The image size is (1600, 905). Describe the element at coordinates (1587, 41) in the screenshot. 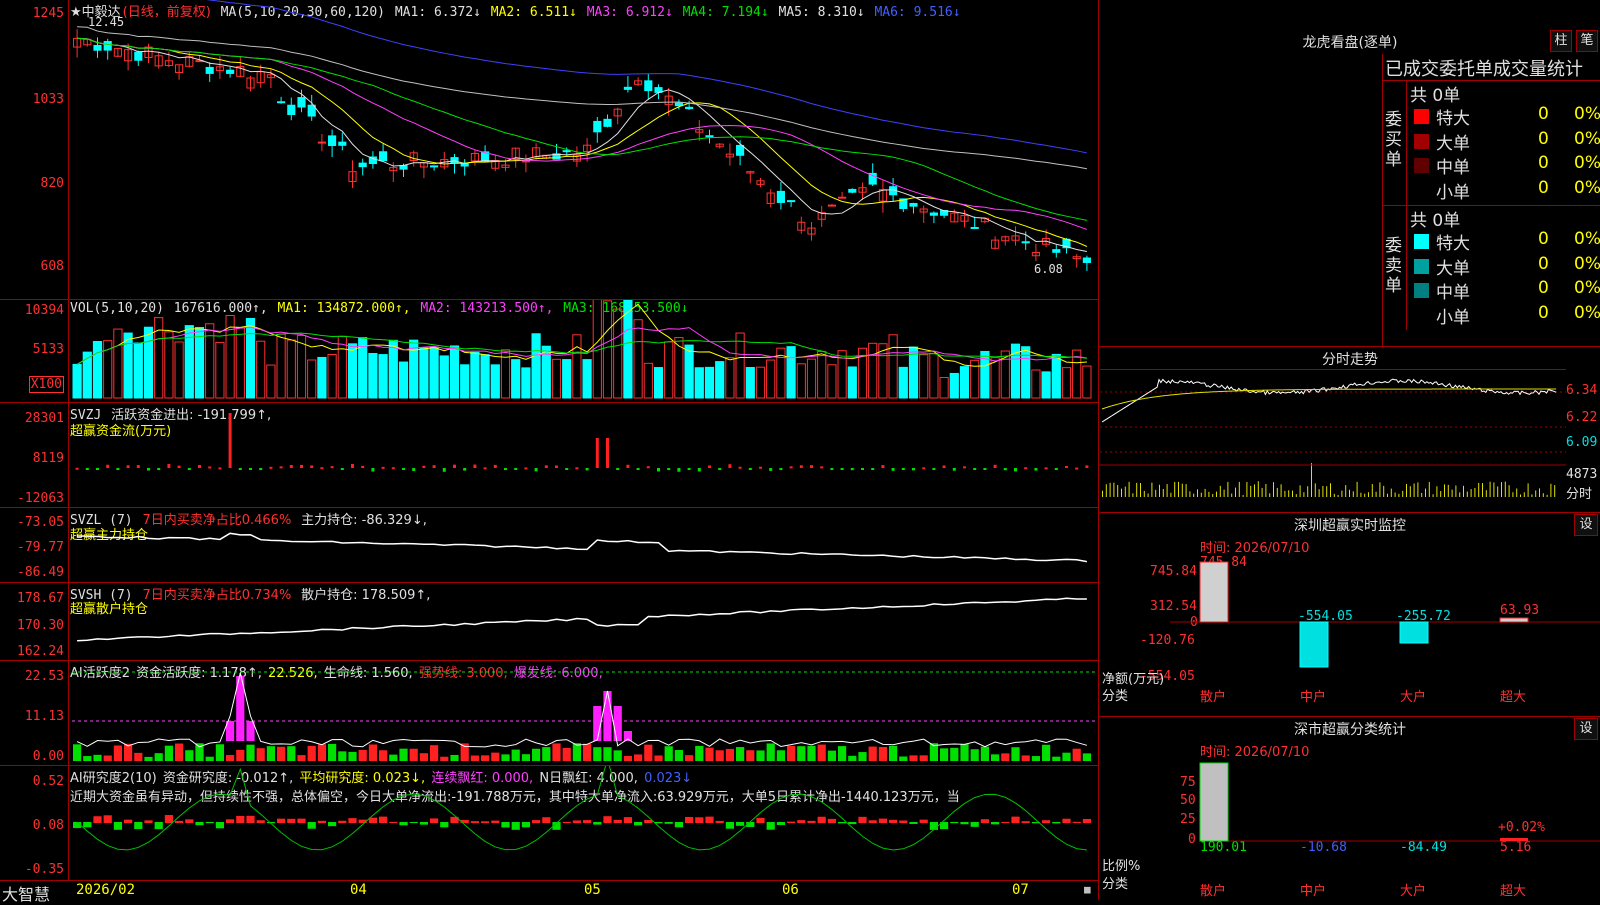

I see `tick-mode-button: 笔` at that location.